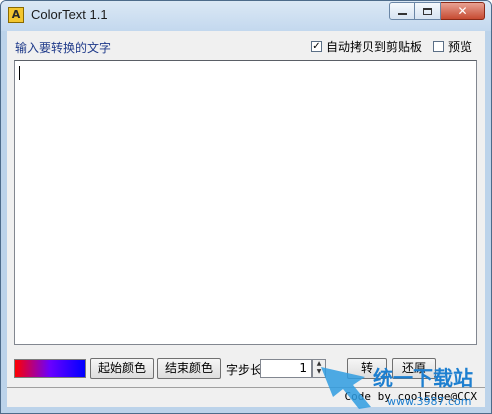 Image resolution: width=492 pixels, height=414 pixels. I want to click on app-a-icon: A, so click(16, 15).